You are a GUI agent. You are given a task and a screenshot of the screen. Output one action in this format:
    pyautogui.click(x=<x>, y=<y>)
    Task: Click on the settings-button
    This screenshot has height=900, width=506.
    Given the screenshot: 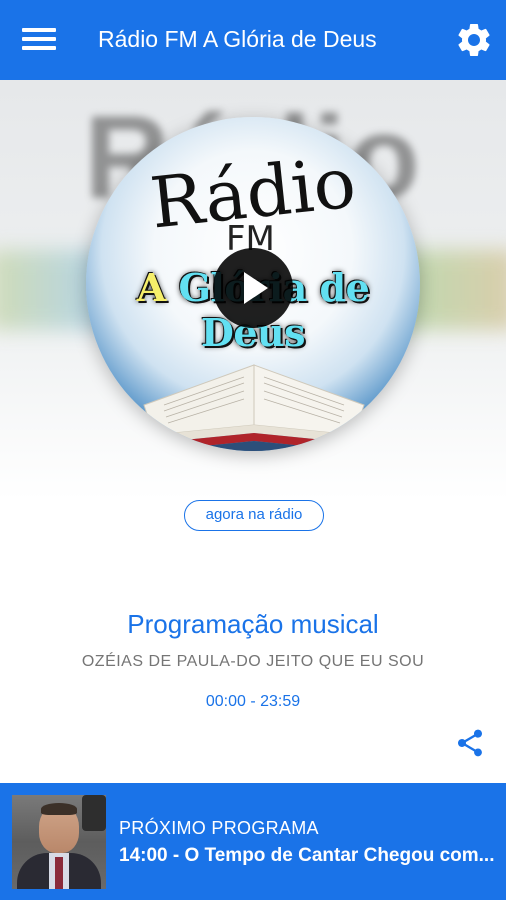 What is the action you would take?
    pyautogui.click(x=474, y=40)
    